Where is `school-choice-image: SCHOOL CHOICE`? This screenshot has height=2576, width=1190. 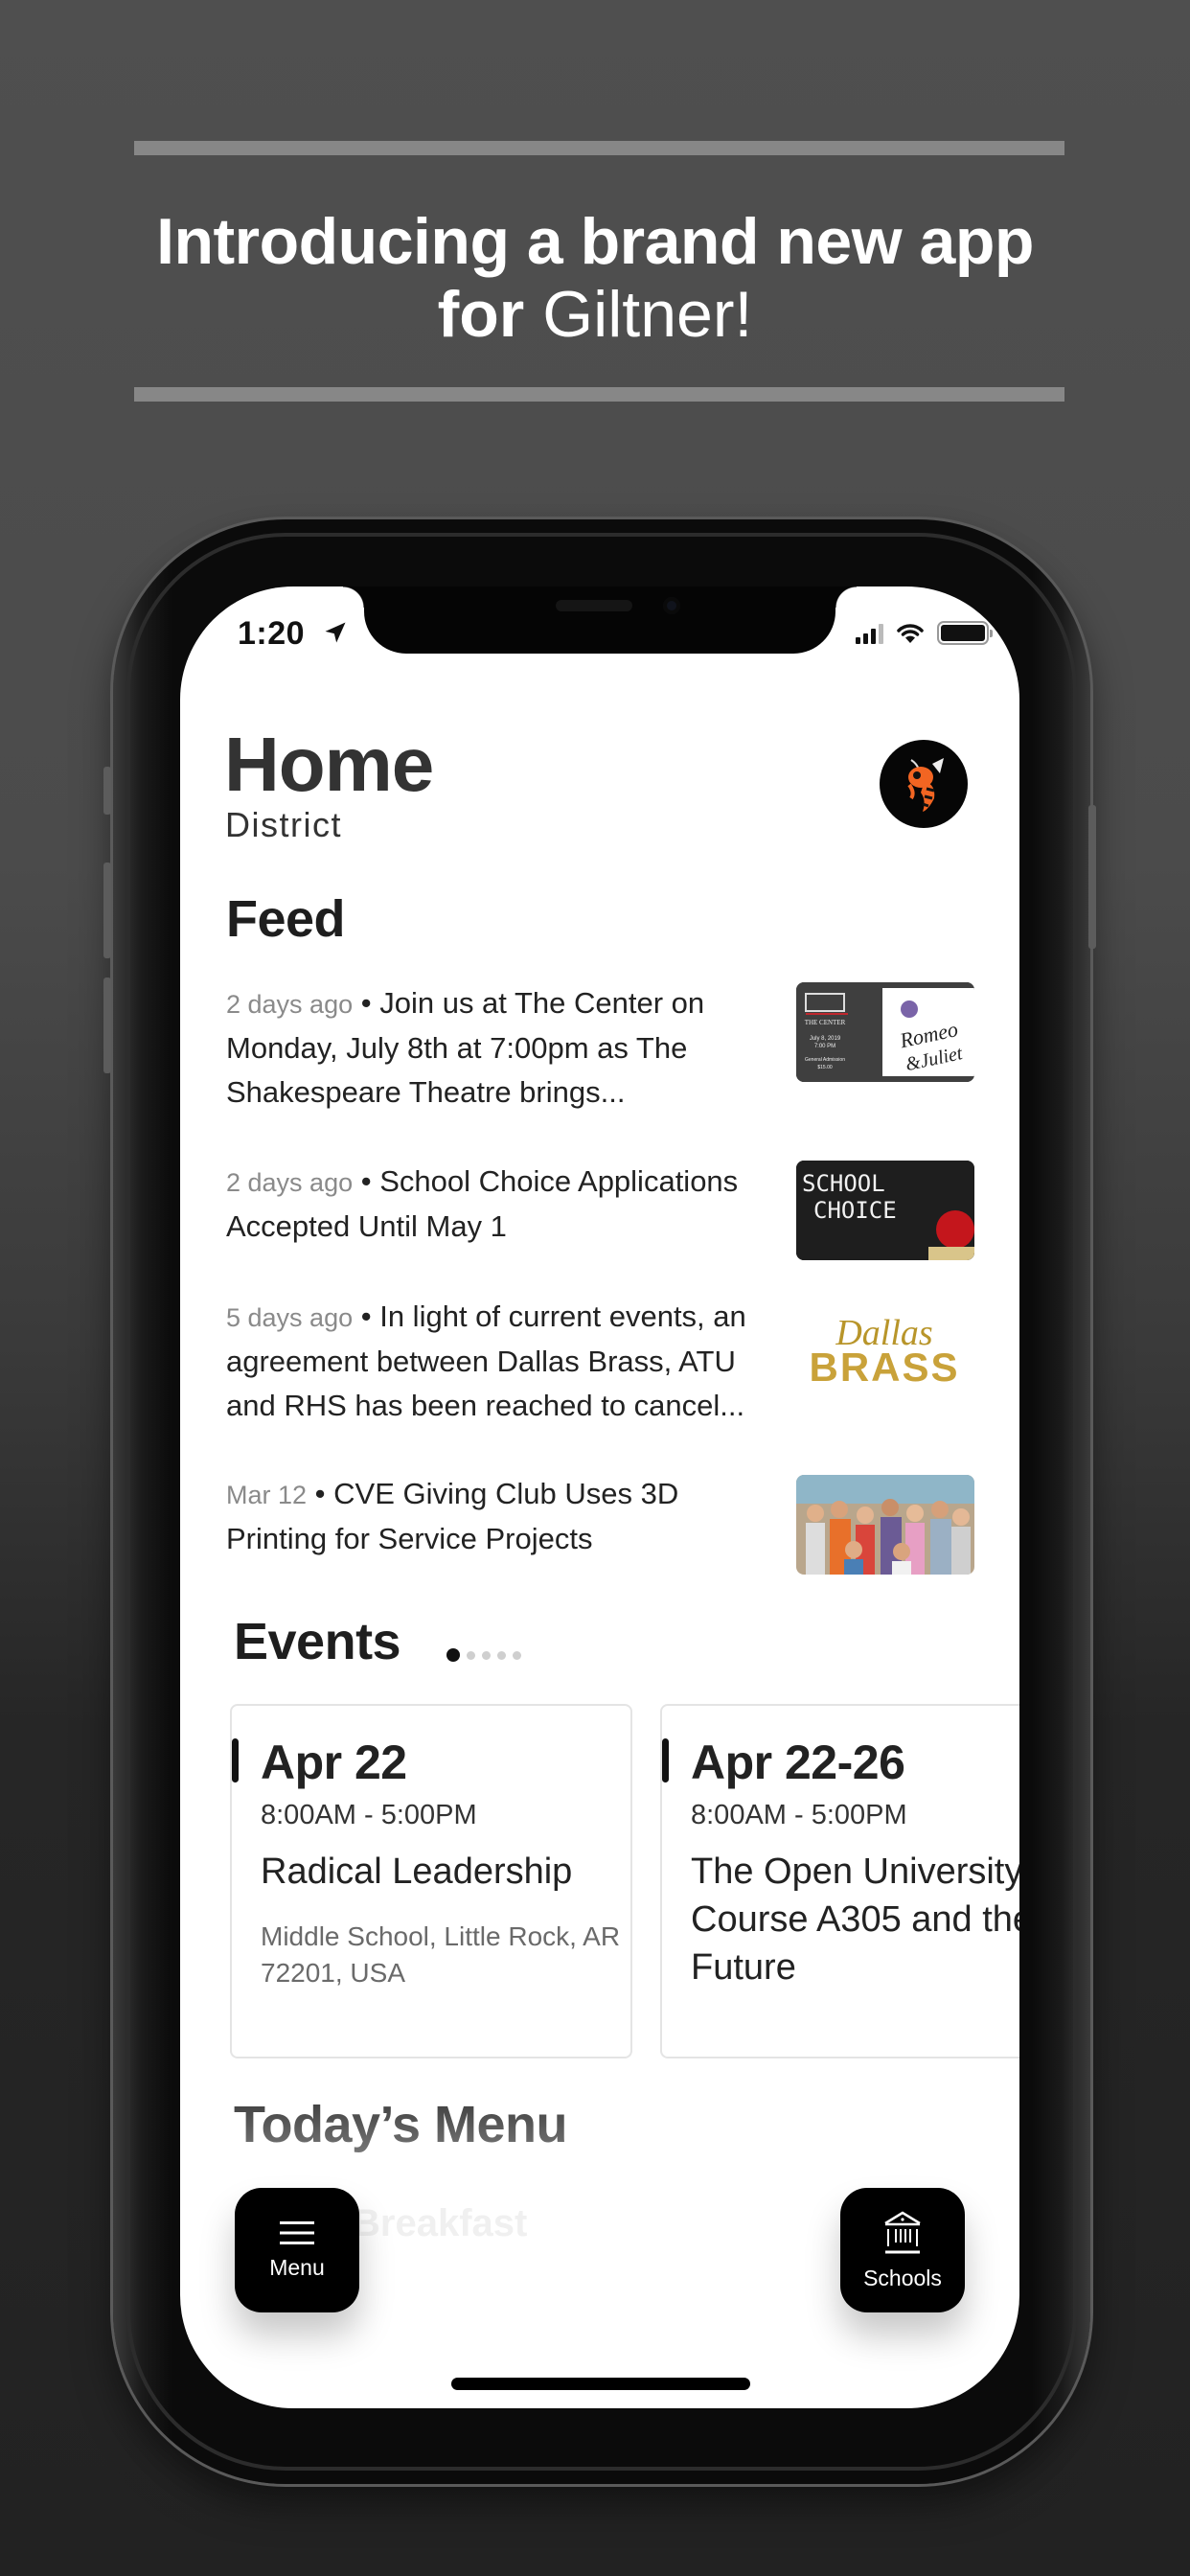
school-choice-image: SCHOOL CHOICE is located at coordinates (885, 1210).